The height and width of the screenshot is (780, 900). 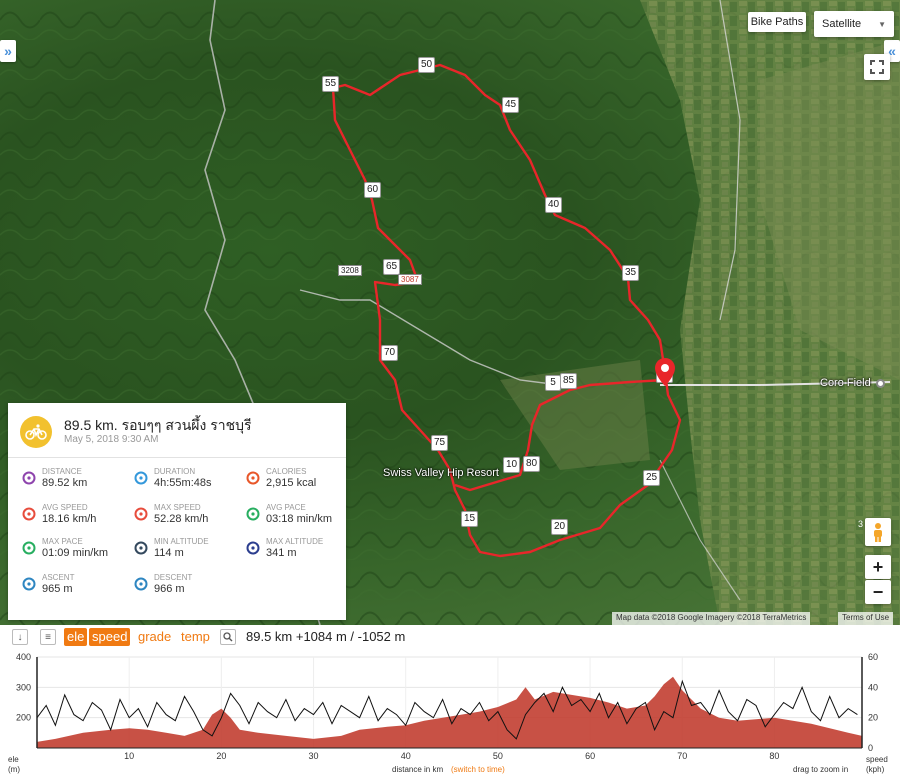 I want to click on zoom-in-button: +, so click(x=878, y=567).